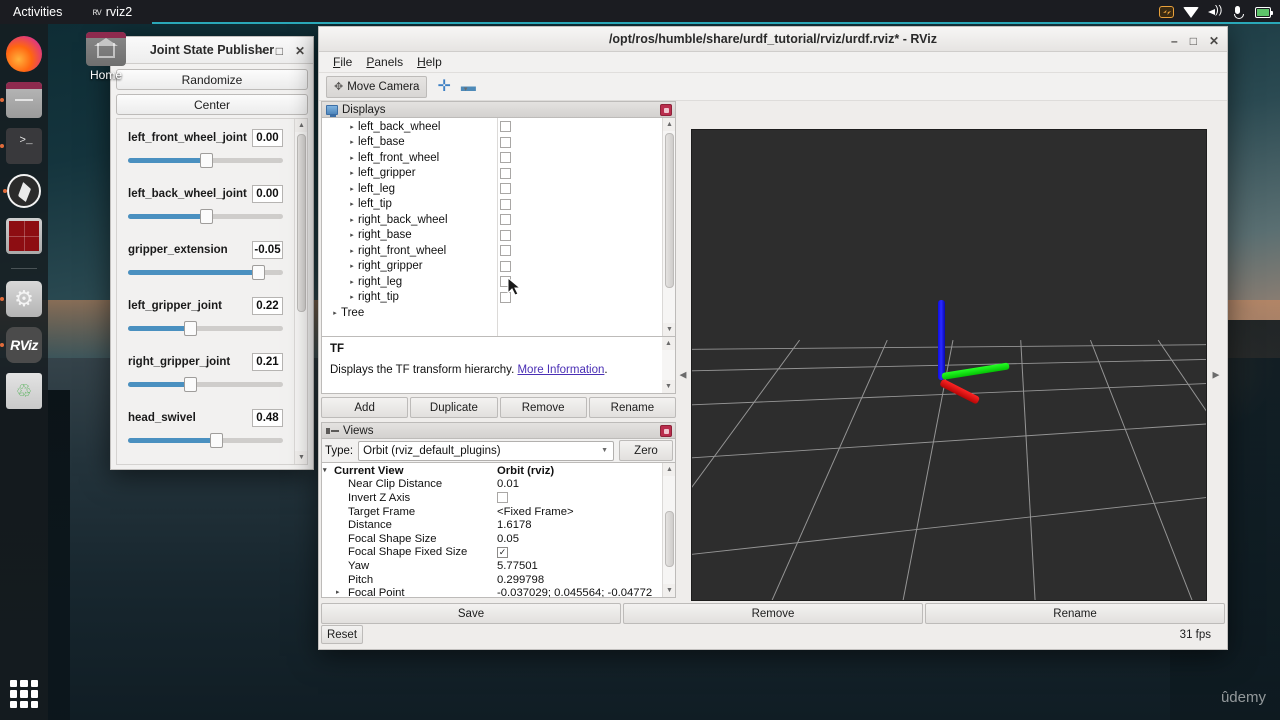 The width and height of the screenshot is (1280, 720). What do you see at coordinates (212, 104) in the screenshot?
I see `center-button: Center` at bounding box center [212, 104].